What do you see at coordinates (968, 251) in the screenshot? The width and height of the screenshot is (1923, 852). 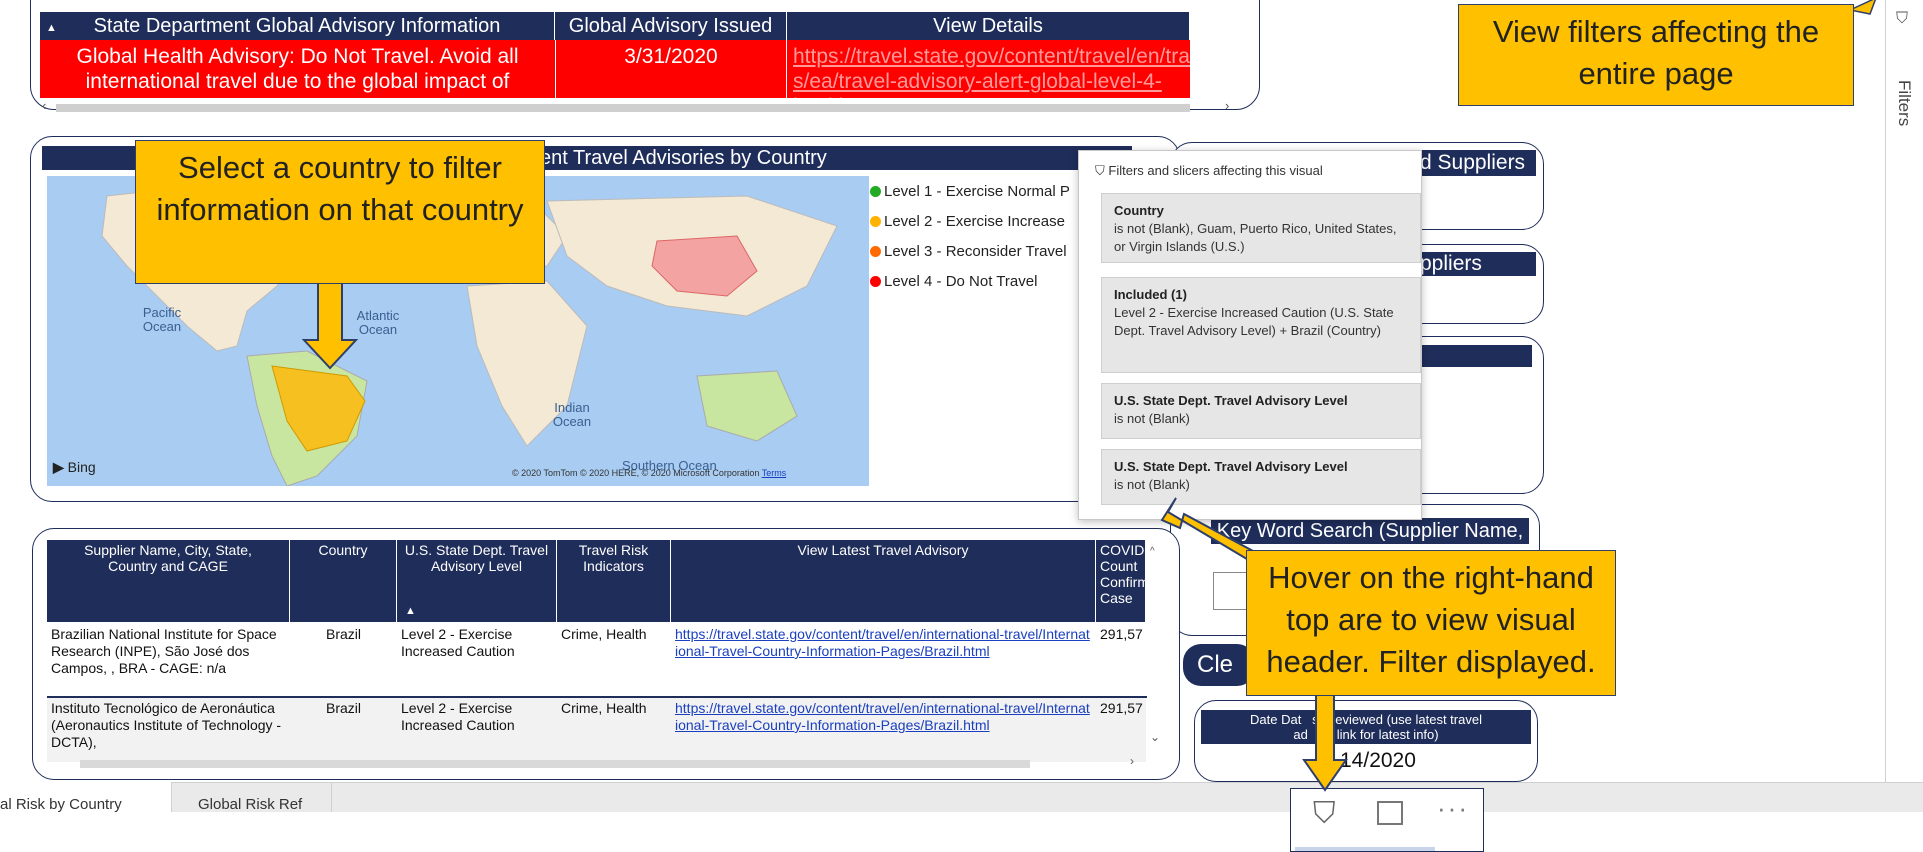 I see `legend-level-3: Level 3 - Reconsider Travel` at bounding box center [968, 251].